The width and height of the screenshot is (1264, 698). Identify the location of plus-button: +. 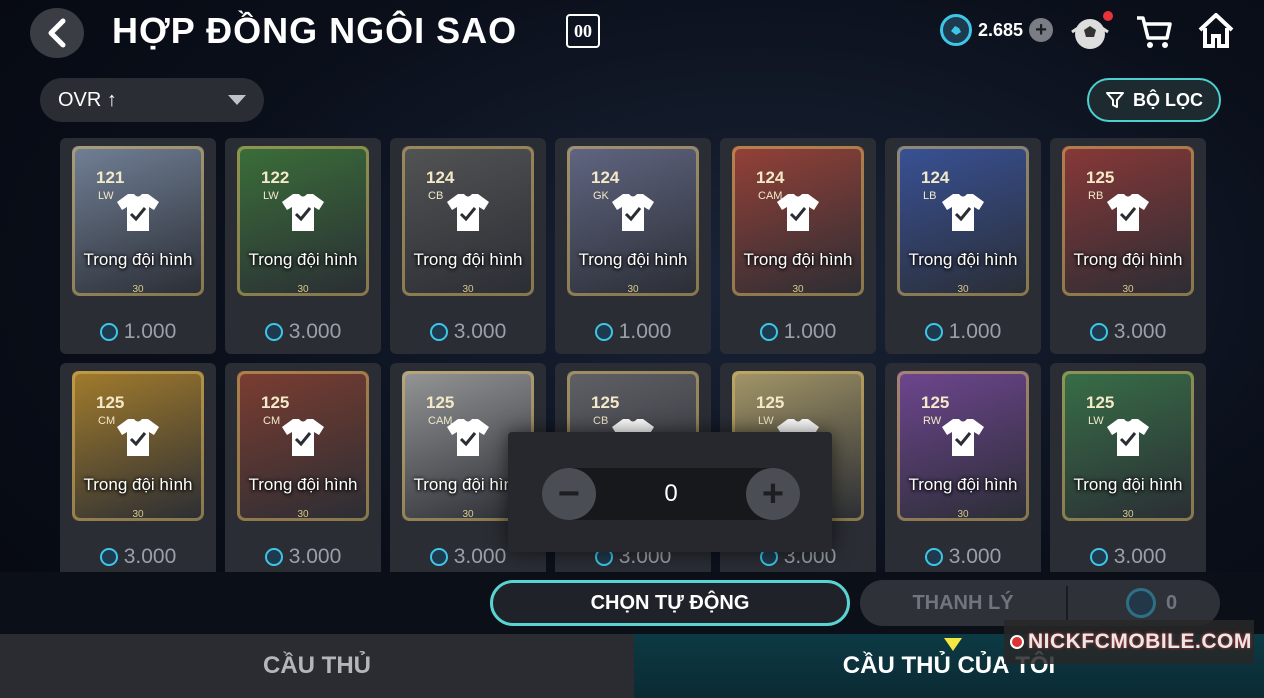
(773, 494).